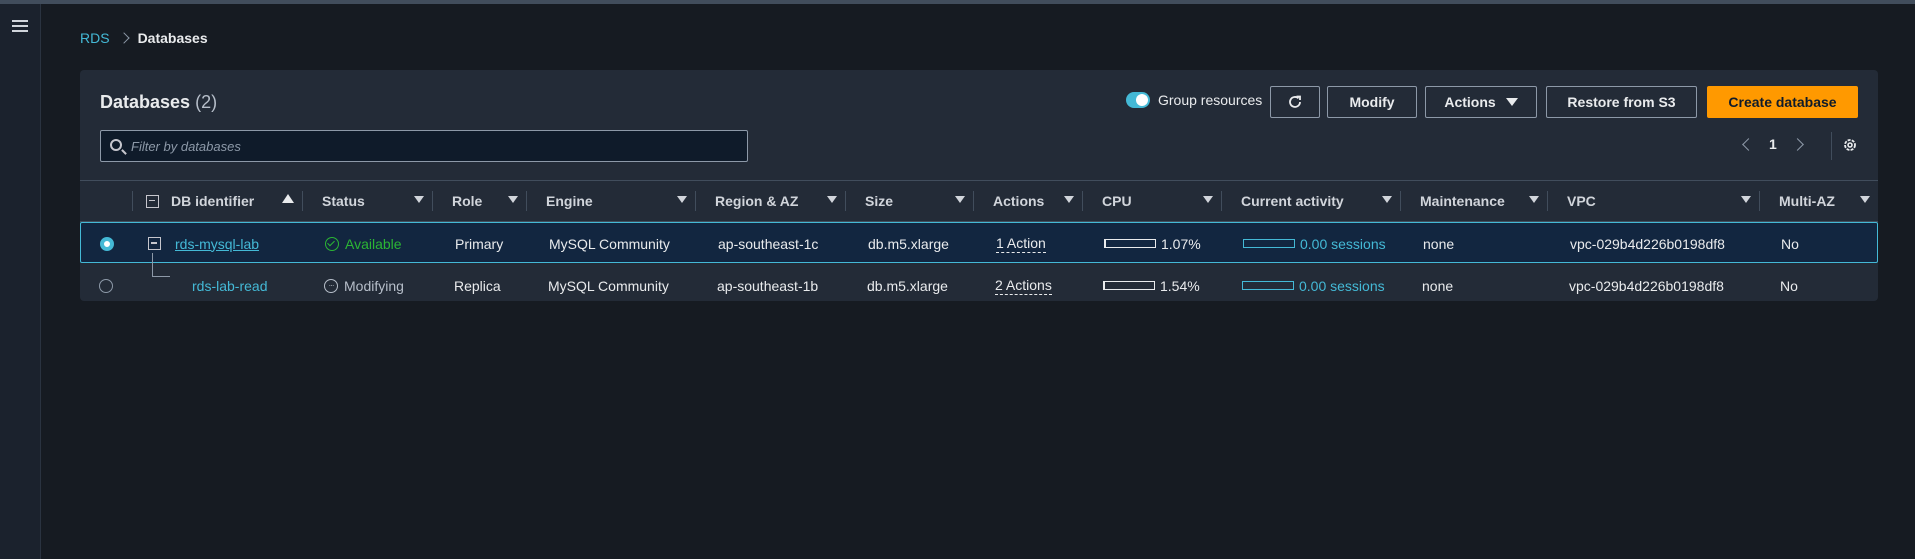 Image resolution: width=1915 pixels, height=559 pixels. I want to click on column-header-role: Role, so click(479, 201).